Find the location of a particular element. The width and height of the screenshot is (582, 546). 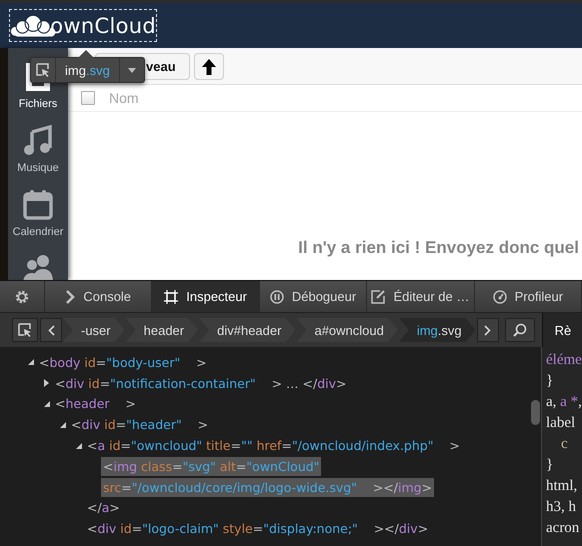

css-selector: acron is located at coordinates (563, 528).